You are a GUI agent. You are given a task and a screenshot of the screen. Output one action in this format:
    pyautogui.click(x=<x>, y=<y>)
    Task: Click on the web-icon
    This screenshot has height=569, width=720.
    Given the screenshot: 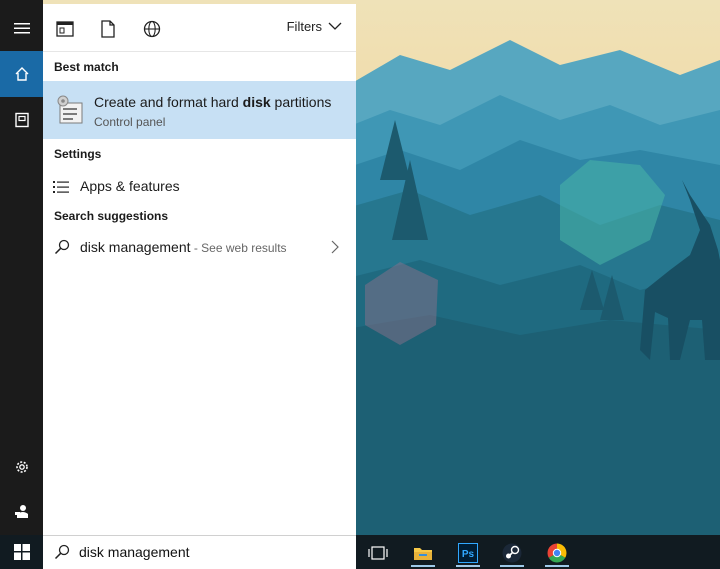 What is the action you would take?
    pyautogui.click(x=152, y=29)
    